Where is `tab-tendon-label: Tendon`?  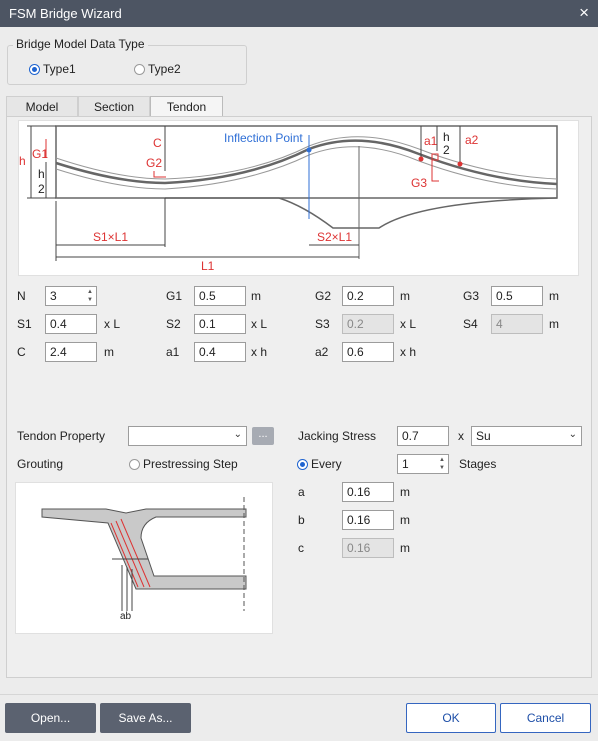 tab-tendon-label: Tendon is located at coordinates (186, 107).